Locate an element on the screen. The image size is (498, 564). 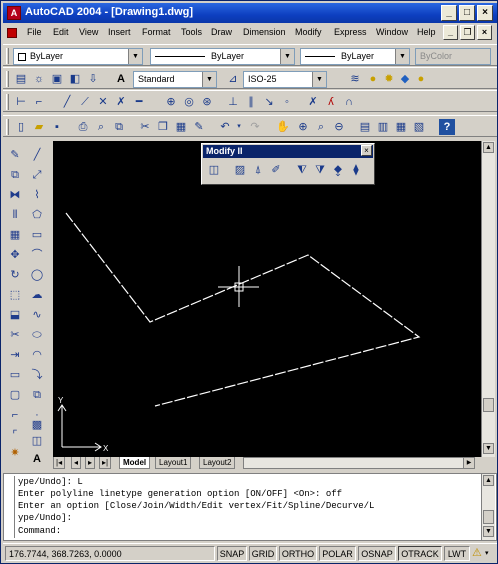
menu-insert: Insert is located at coordinates (119, 32).